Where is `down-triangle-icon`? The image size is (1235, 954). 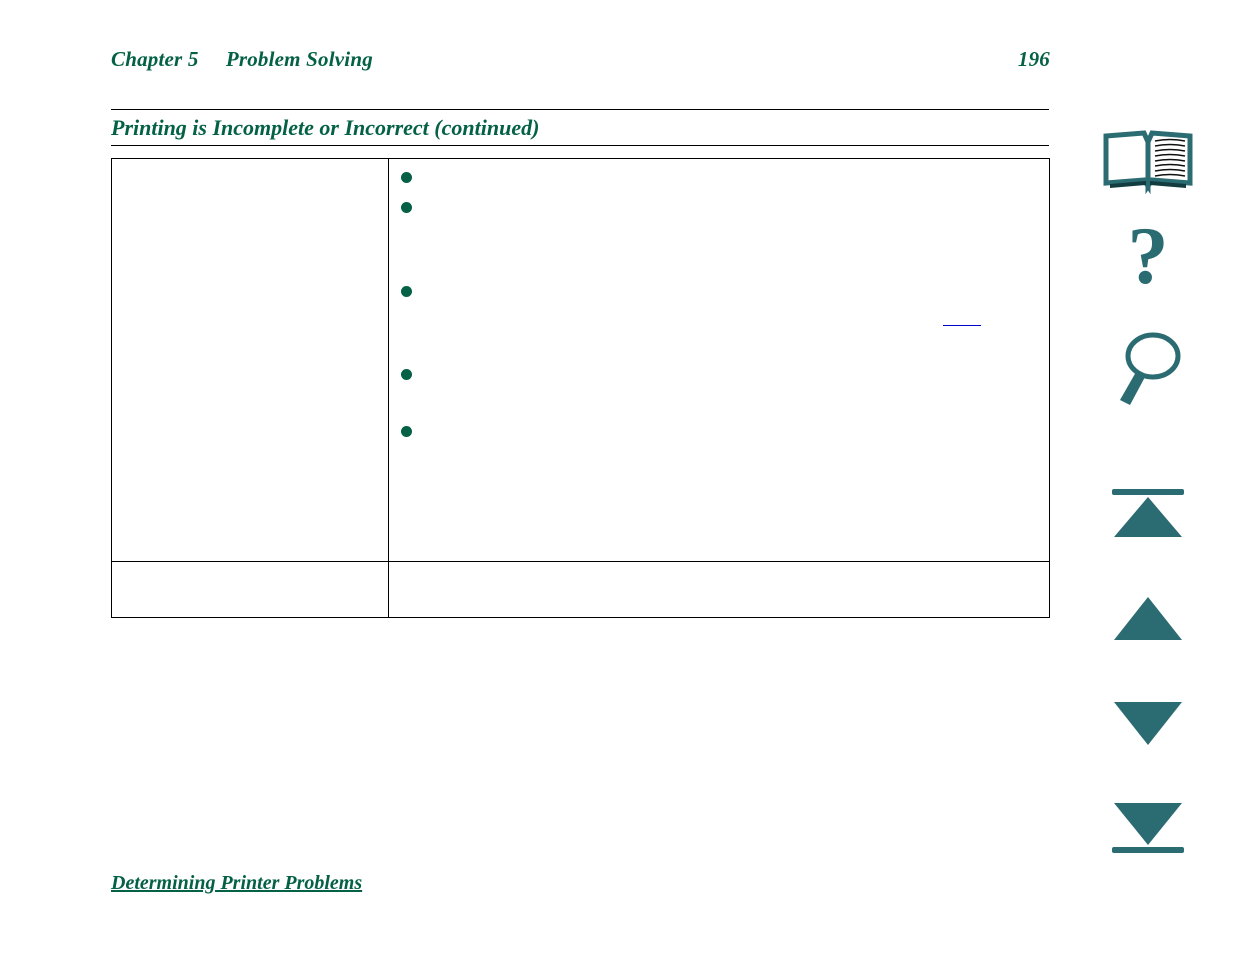 down-triangle-icon is located at coordinates (1147, 723).